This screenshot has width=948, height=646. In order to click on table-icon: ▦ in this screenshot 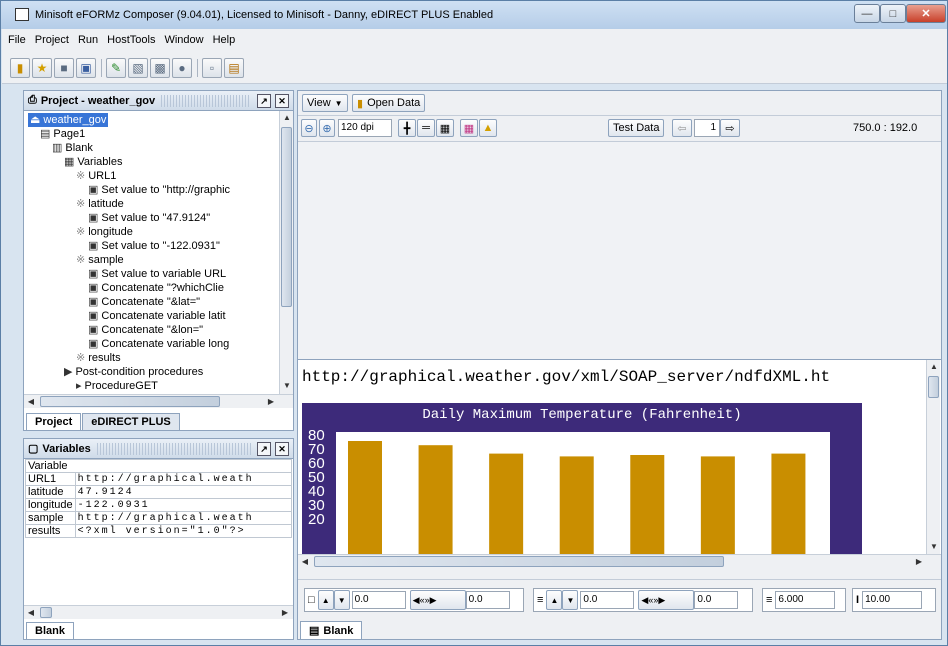, I will do `click(445, 128)`.